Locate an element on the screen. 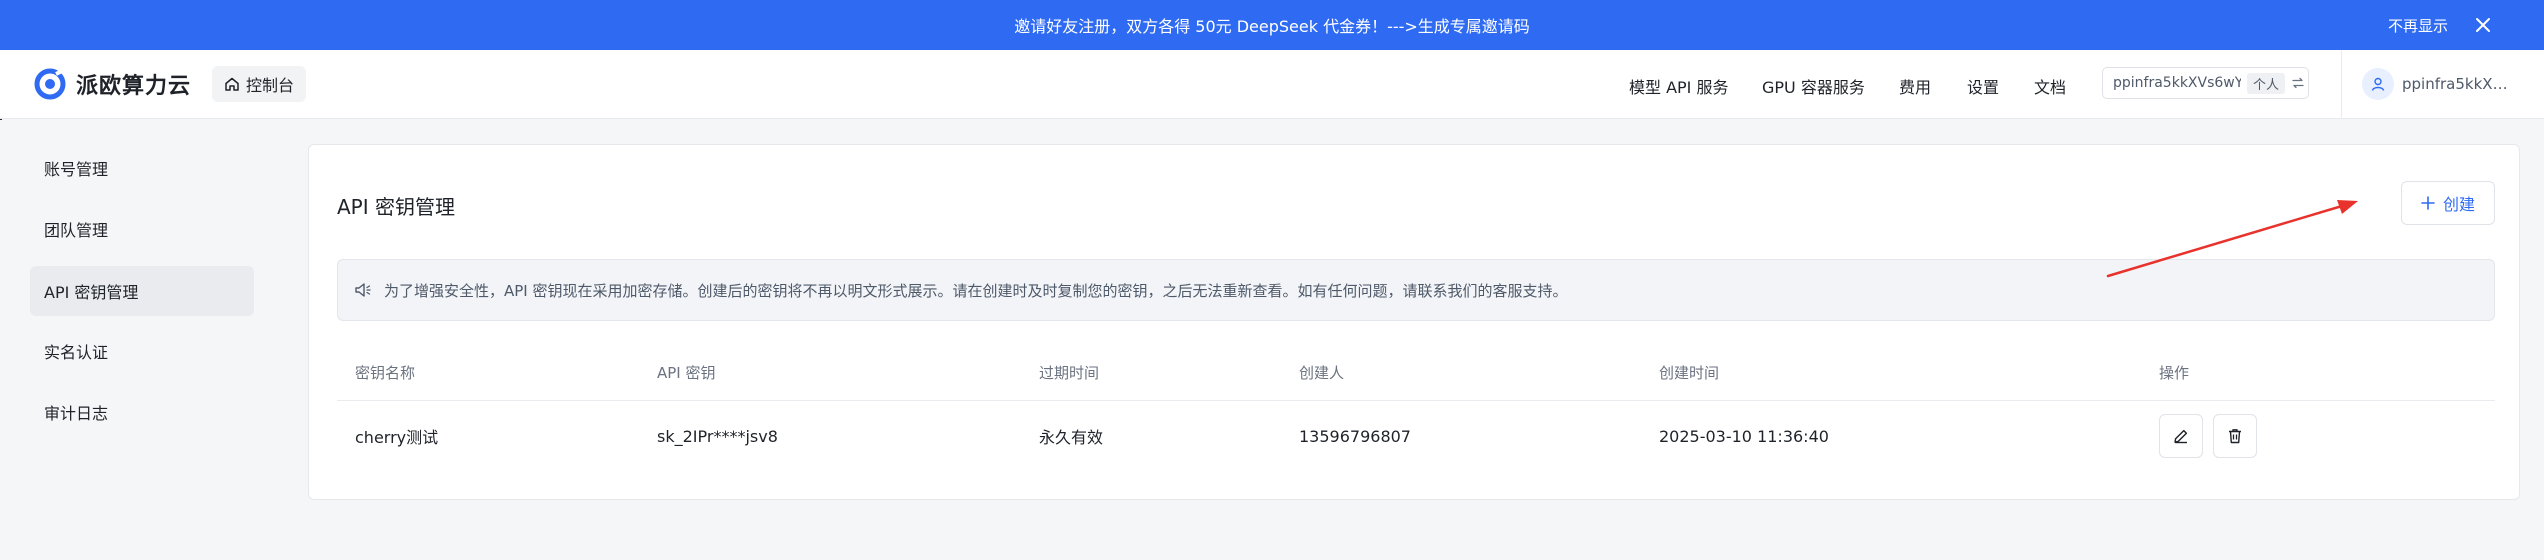 This screenshot has width=2544, height=560. key-creator: 13596796807 is located at coordinates (1355, 436).